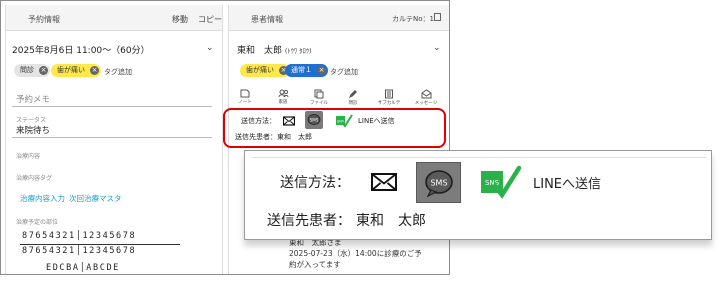 The height and width of the screenshot is (292, 720). I want to click on patient-title: 患者情報, so click(267, 19).